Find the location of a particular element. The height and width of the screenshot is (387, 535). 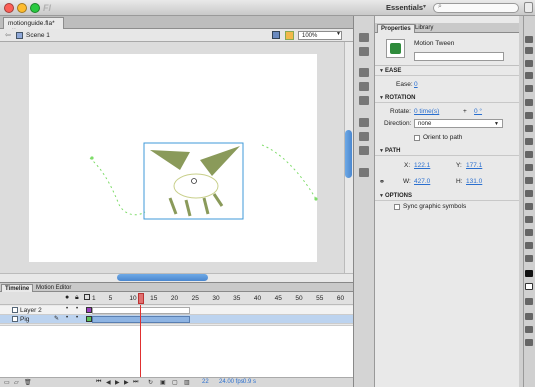

vertical-scroll-thumb is located at coordinates (348, 154).